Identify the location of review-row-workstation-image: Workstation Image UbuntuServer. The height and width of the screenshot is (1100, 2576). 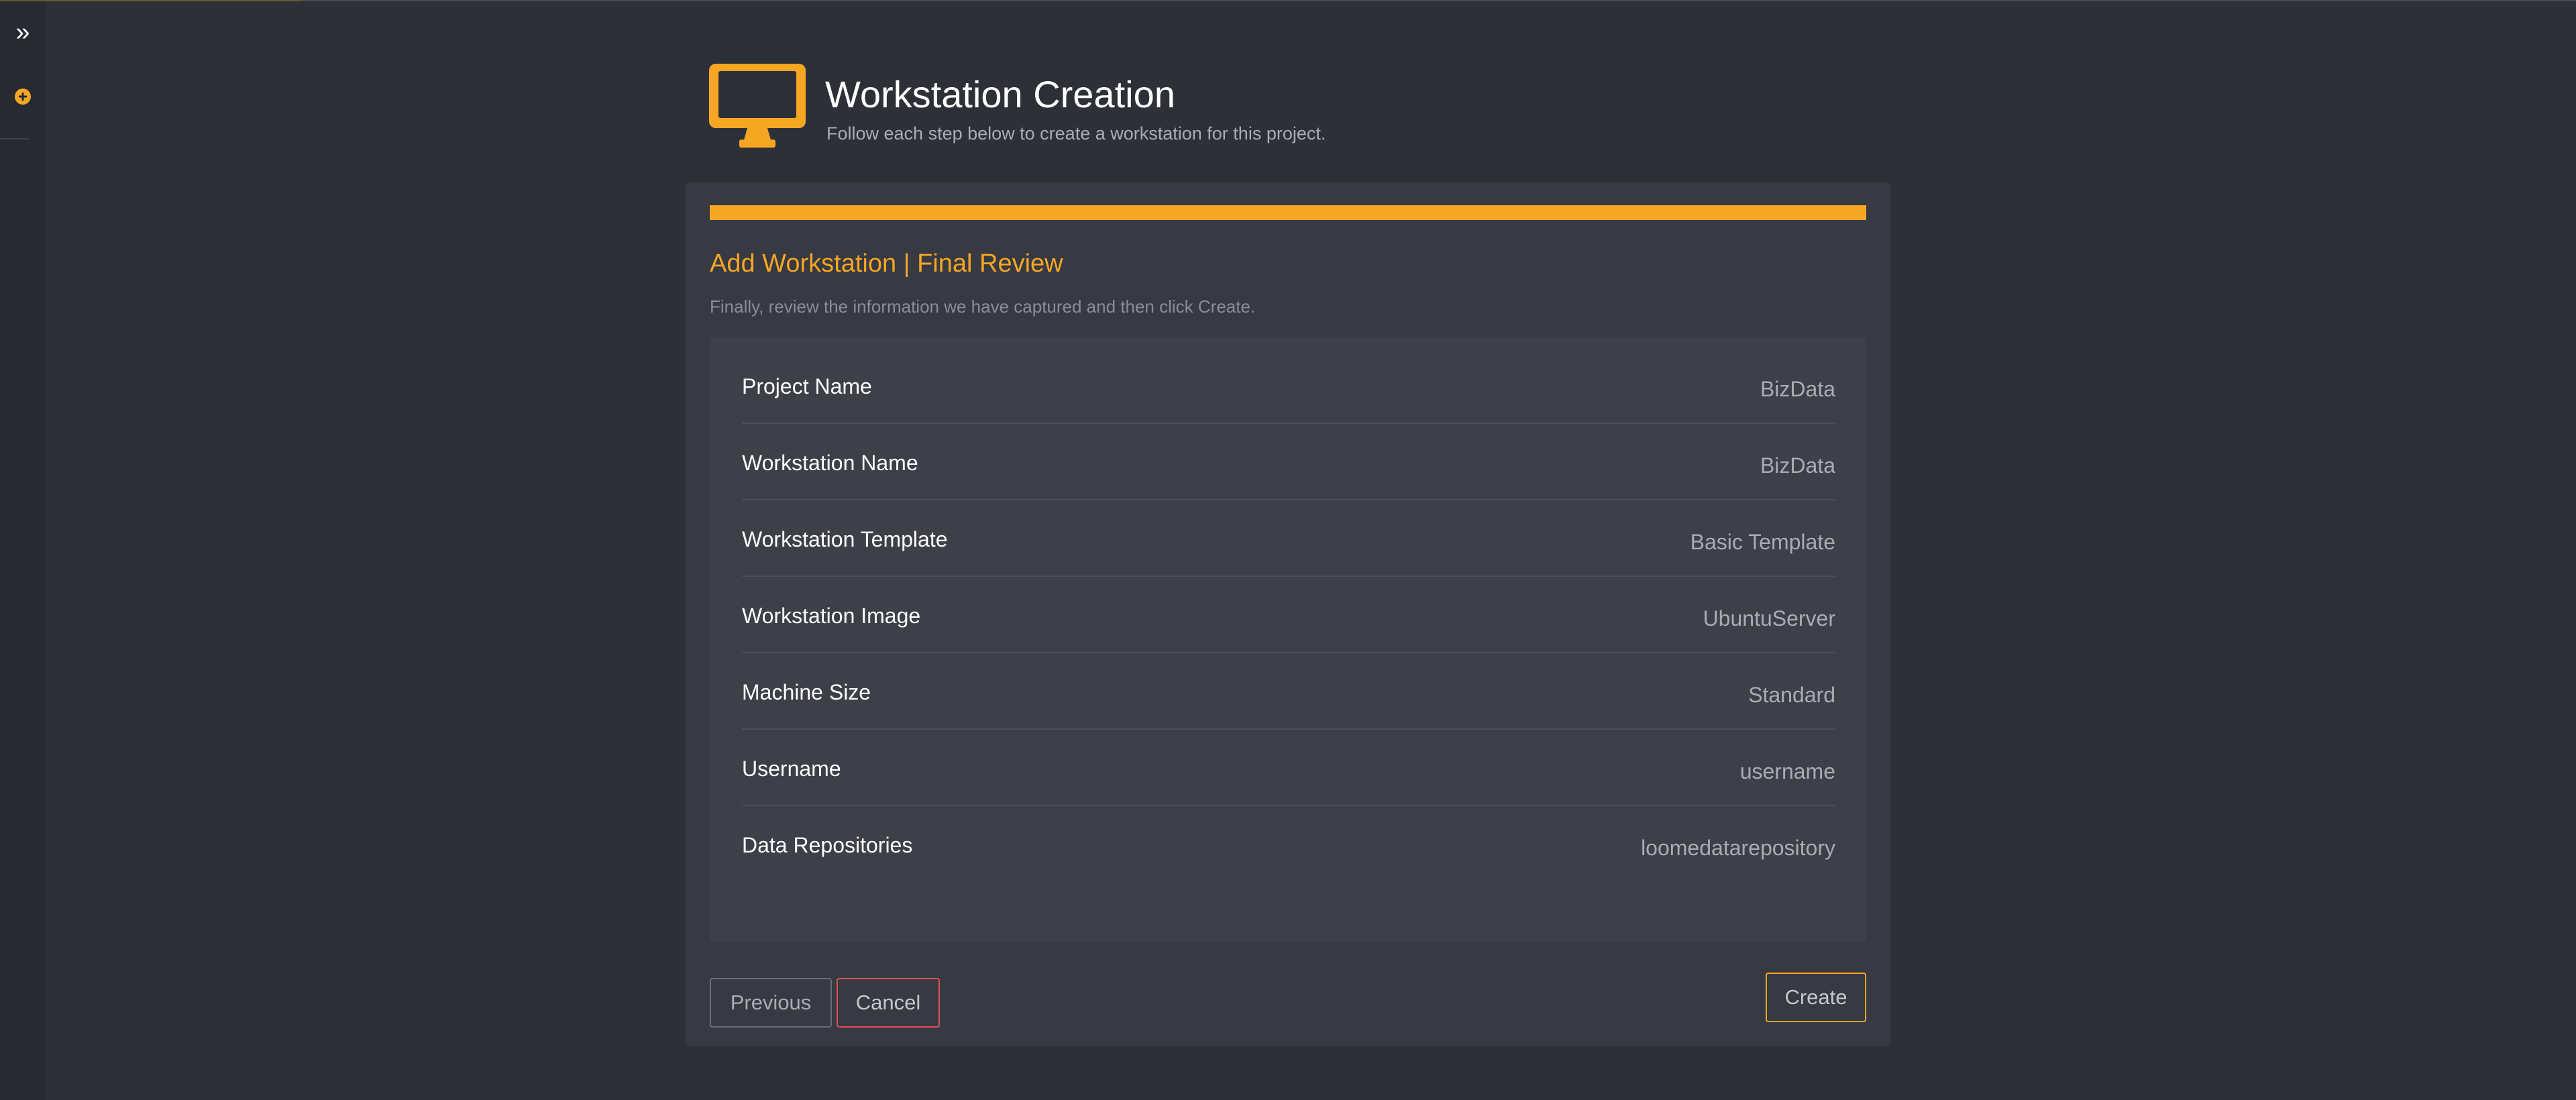
(1288, 614).